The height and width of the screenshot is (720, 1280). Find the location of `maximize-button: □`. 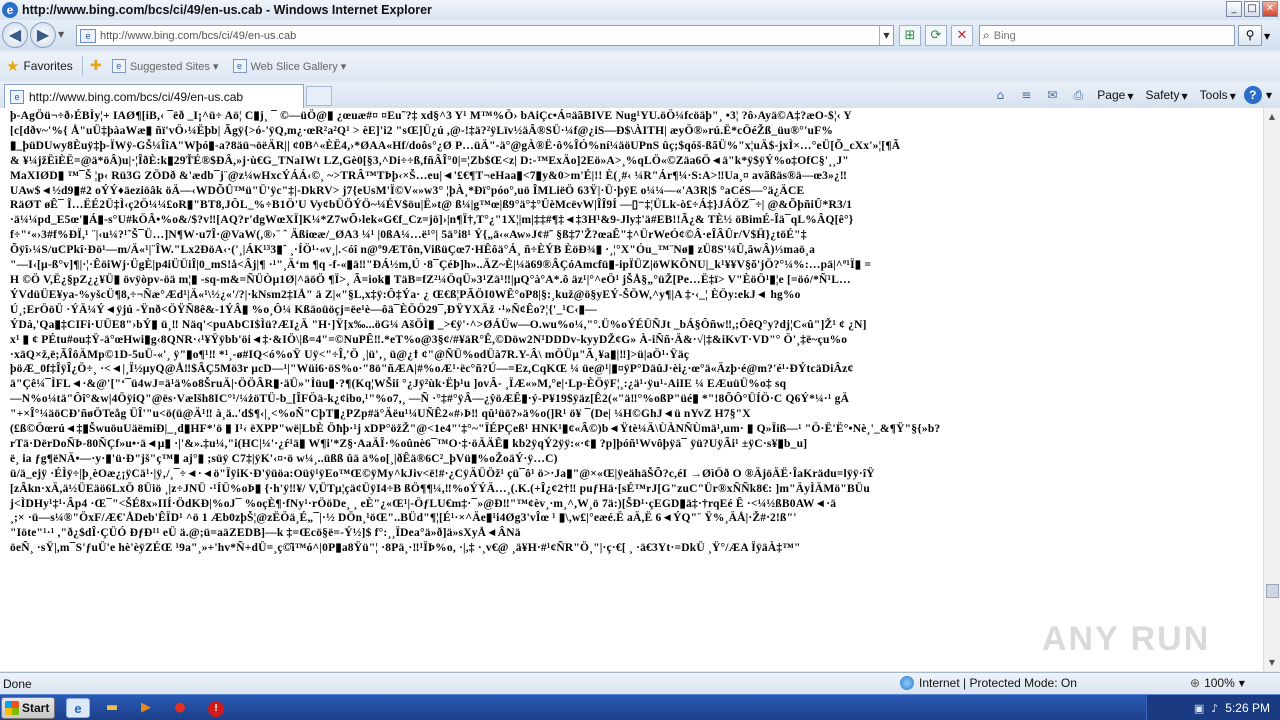

maximize-button: □ is located at coordinates (1252, 9).